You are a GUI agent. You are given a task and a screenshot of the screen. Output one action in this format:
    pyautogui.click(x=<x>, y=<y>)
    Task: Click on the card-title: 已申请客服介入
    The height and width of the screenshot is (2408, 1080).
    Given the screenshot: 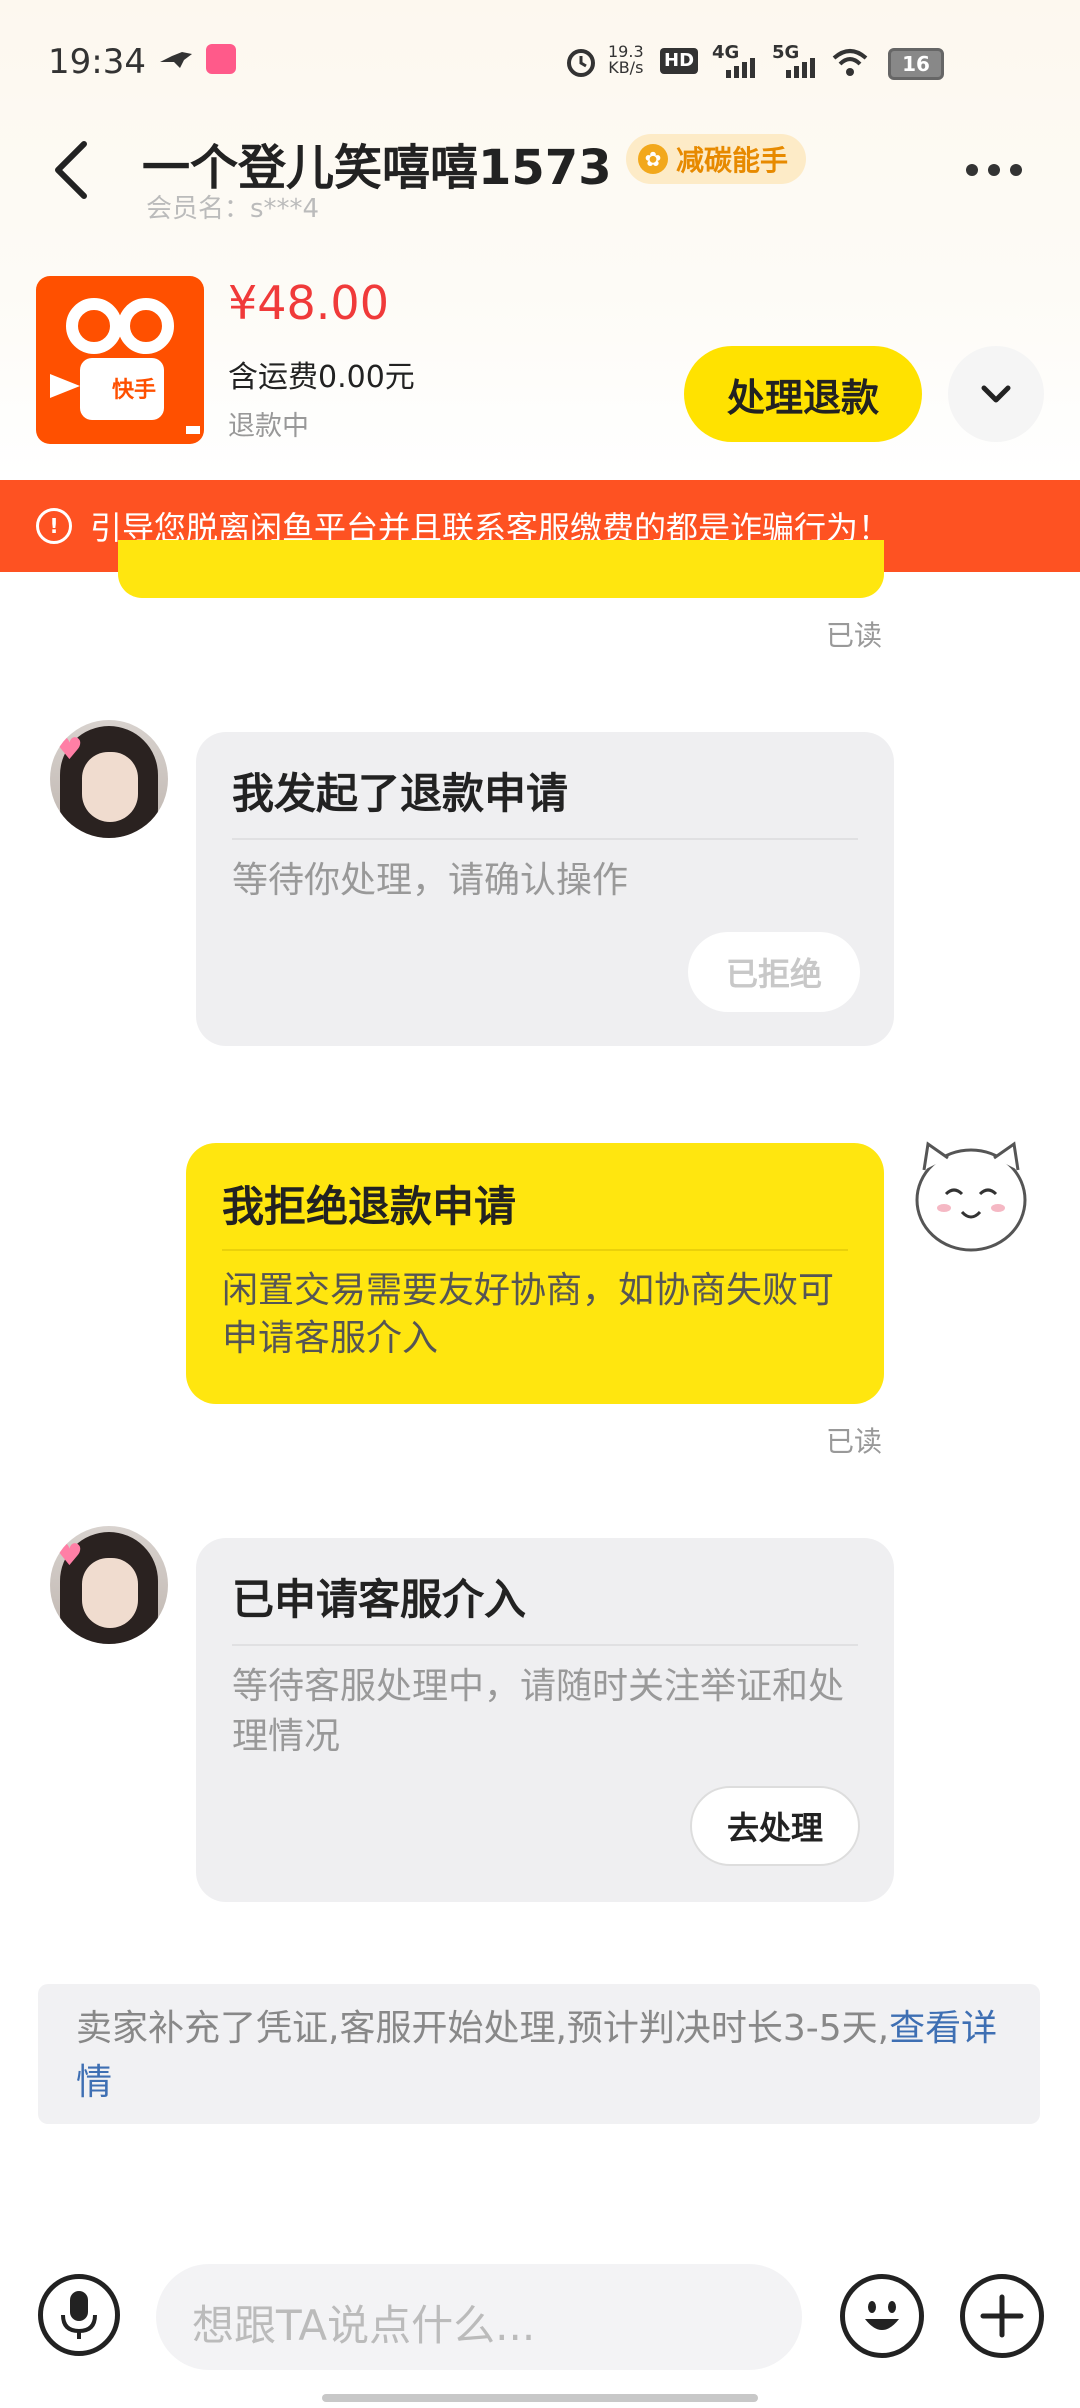 What is the action you would take?
    pyautogui.click(x=379, y=1599)
    